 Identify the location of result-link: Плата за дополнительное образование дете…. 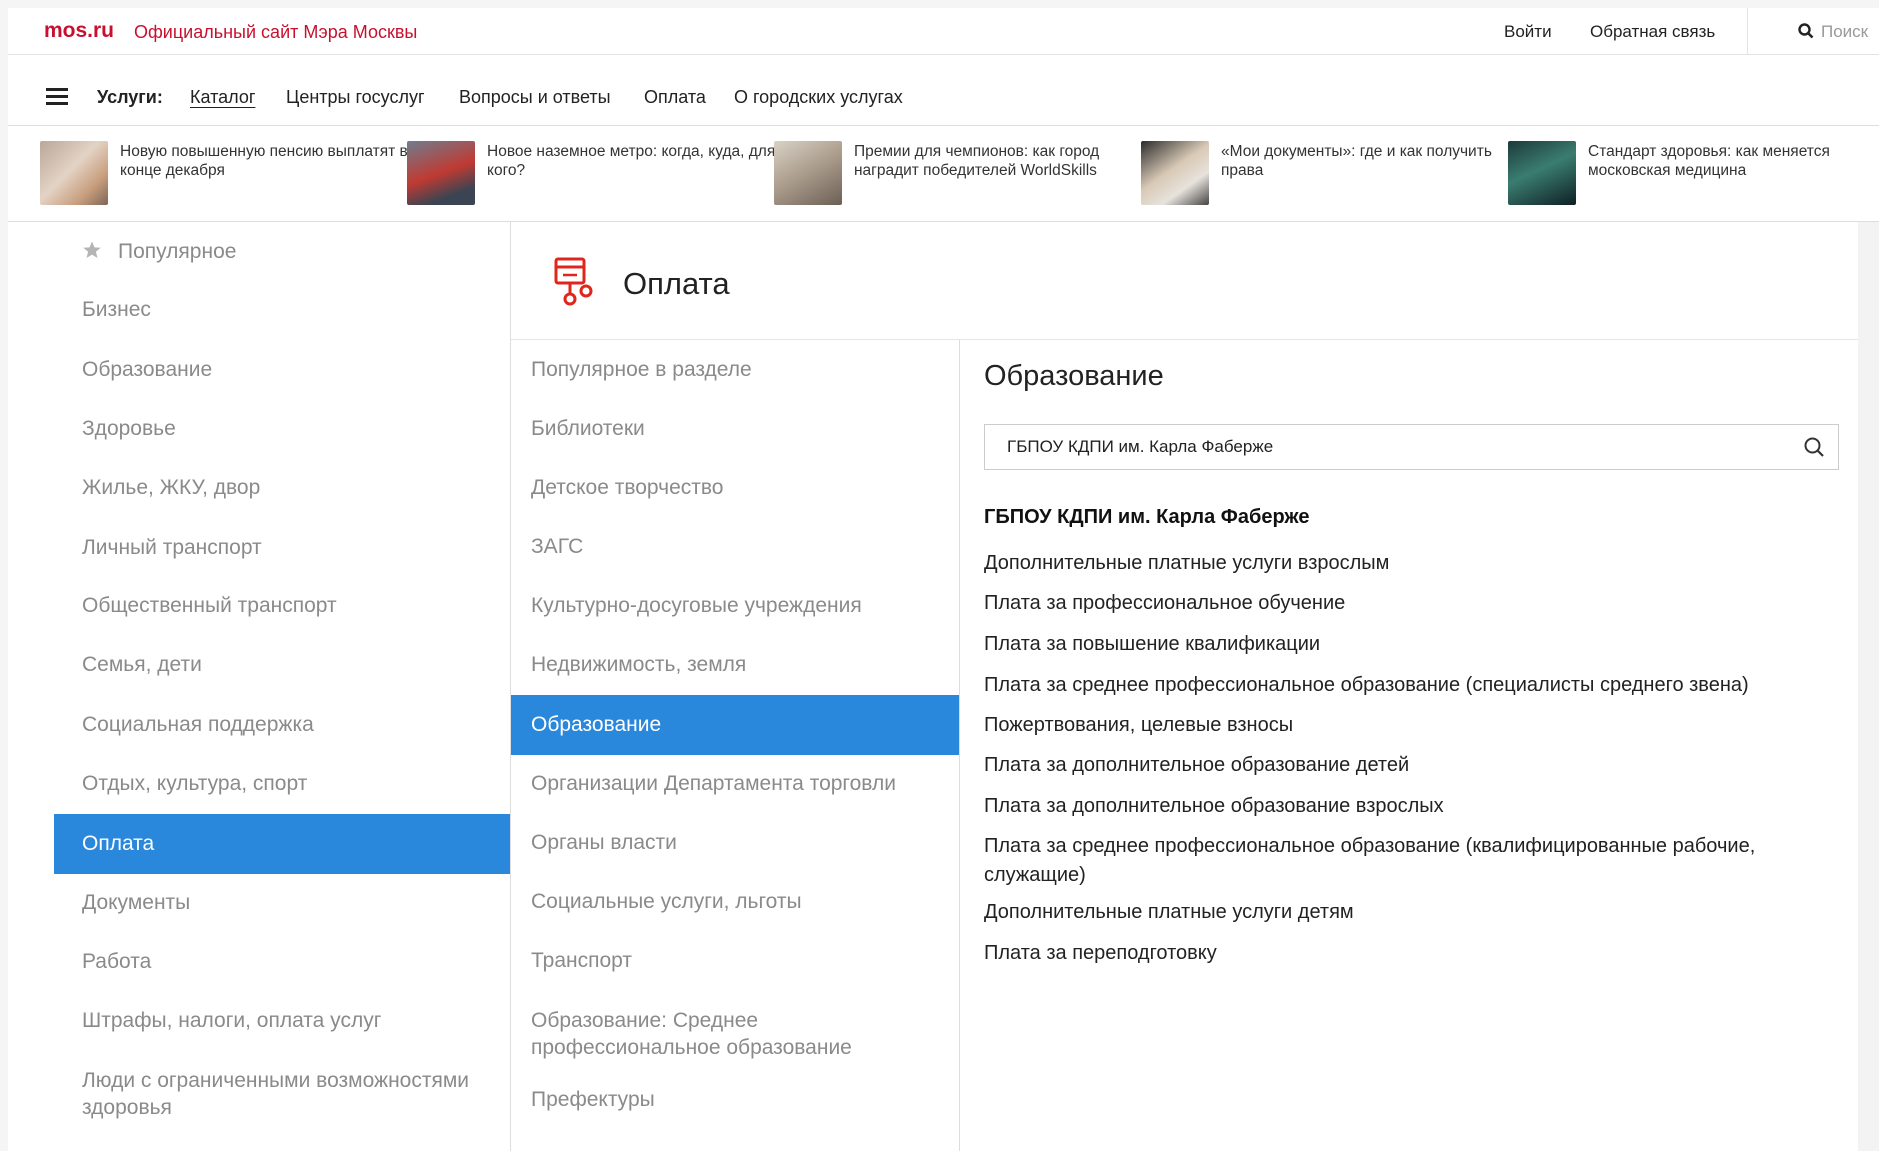
(1414, 765).